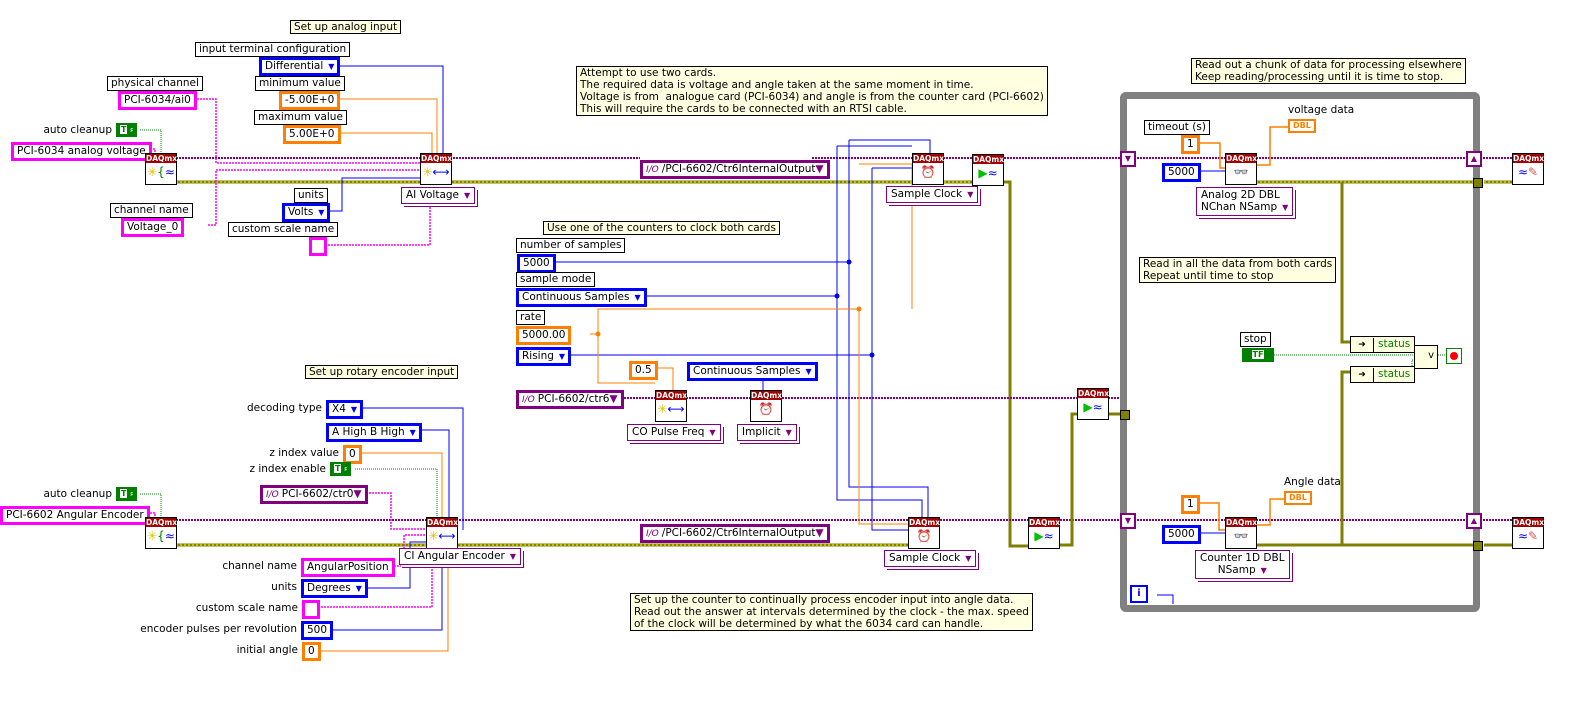  Describe the element at coordinates (311, 195) in the screenshot. I see `units-label: units` at that location.